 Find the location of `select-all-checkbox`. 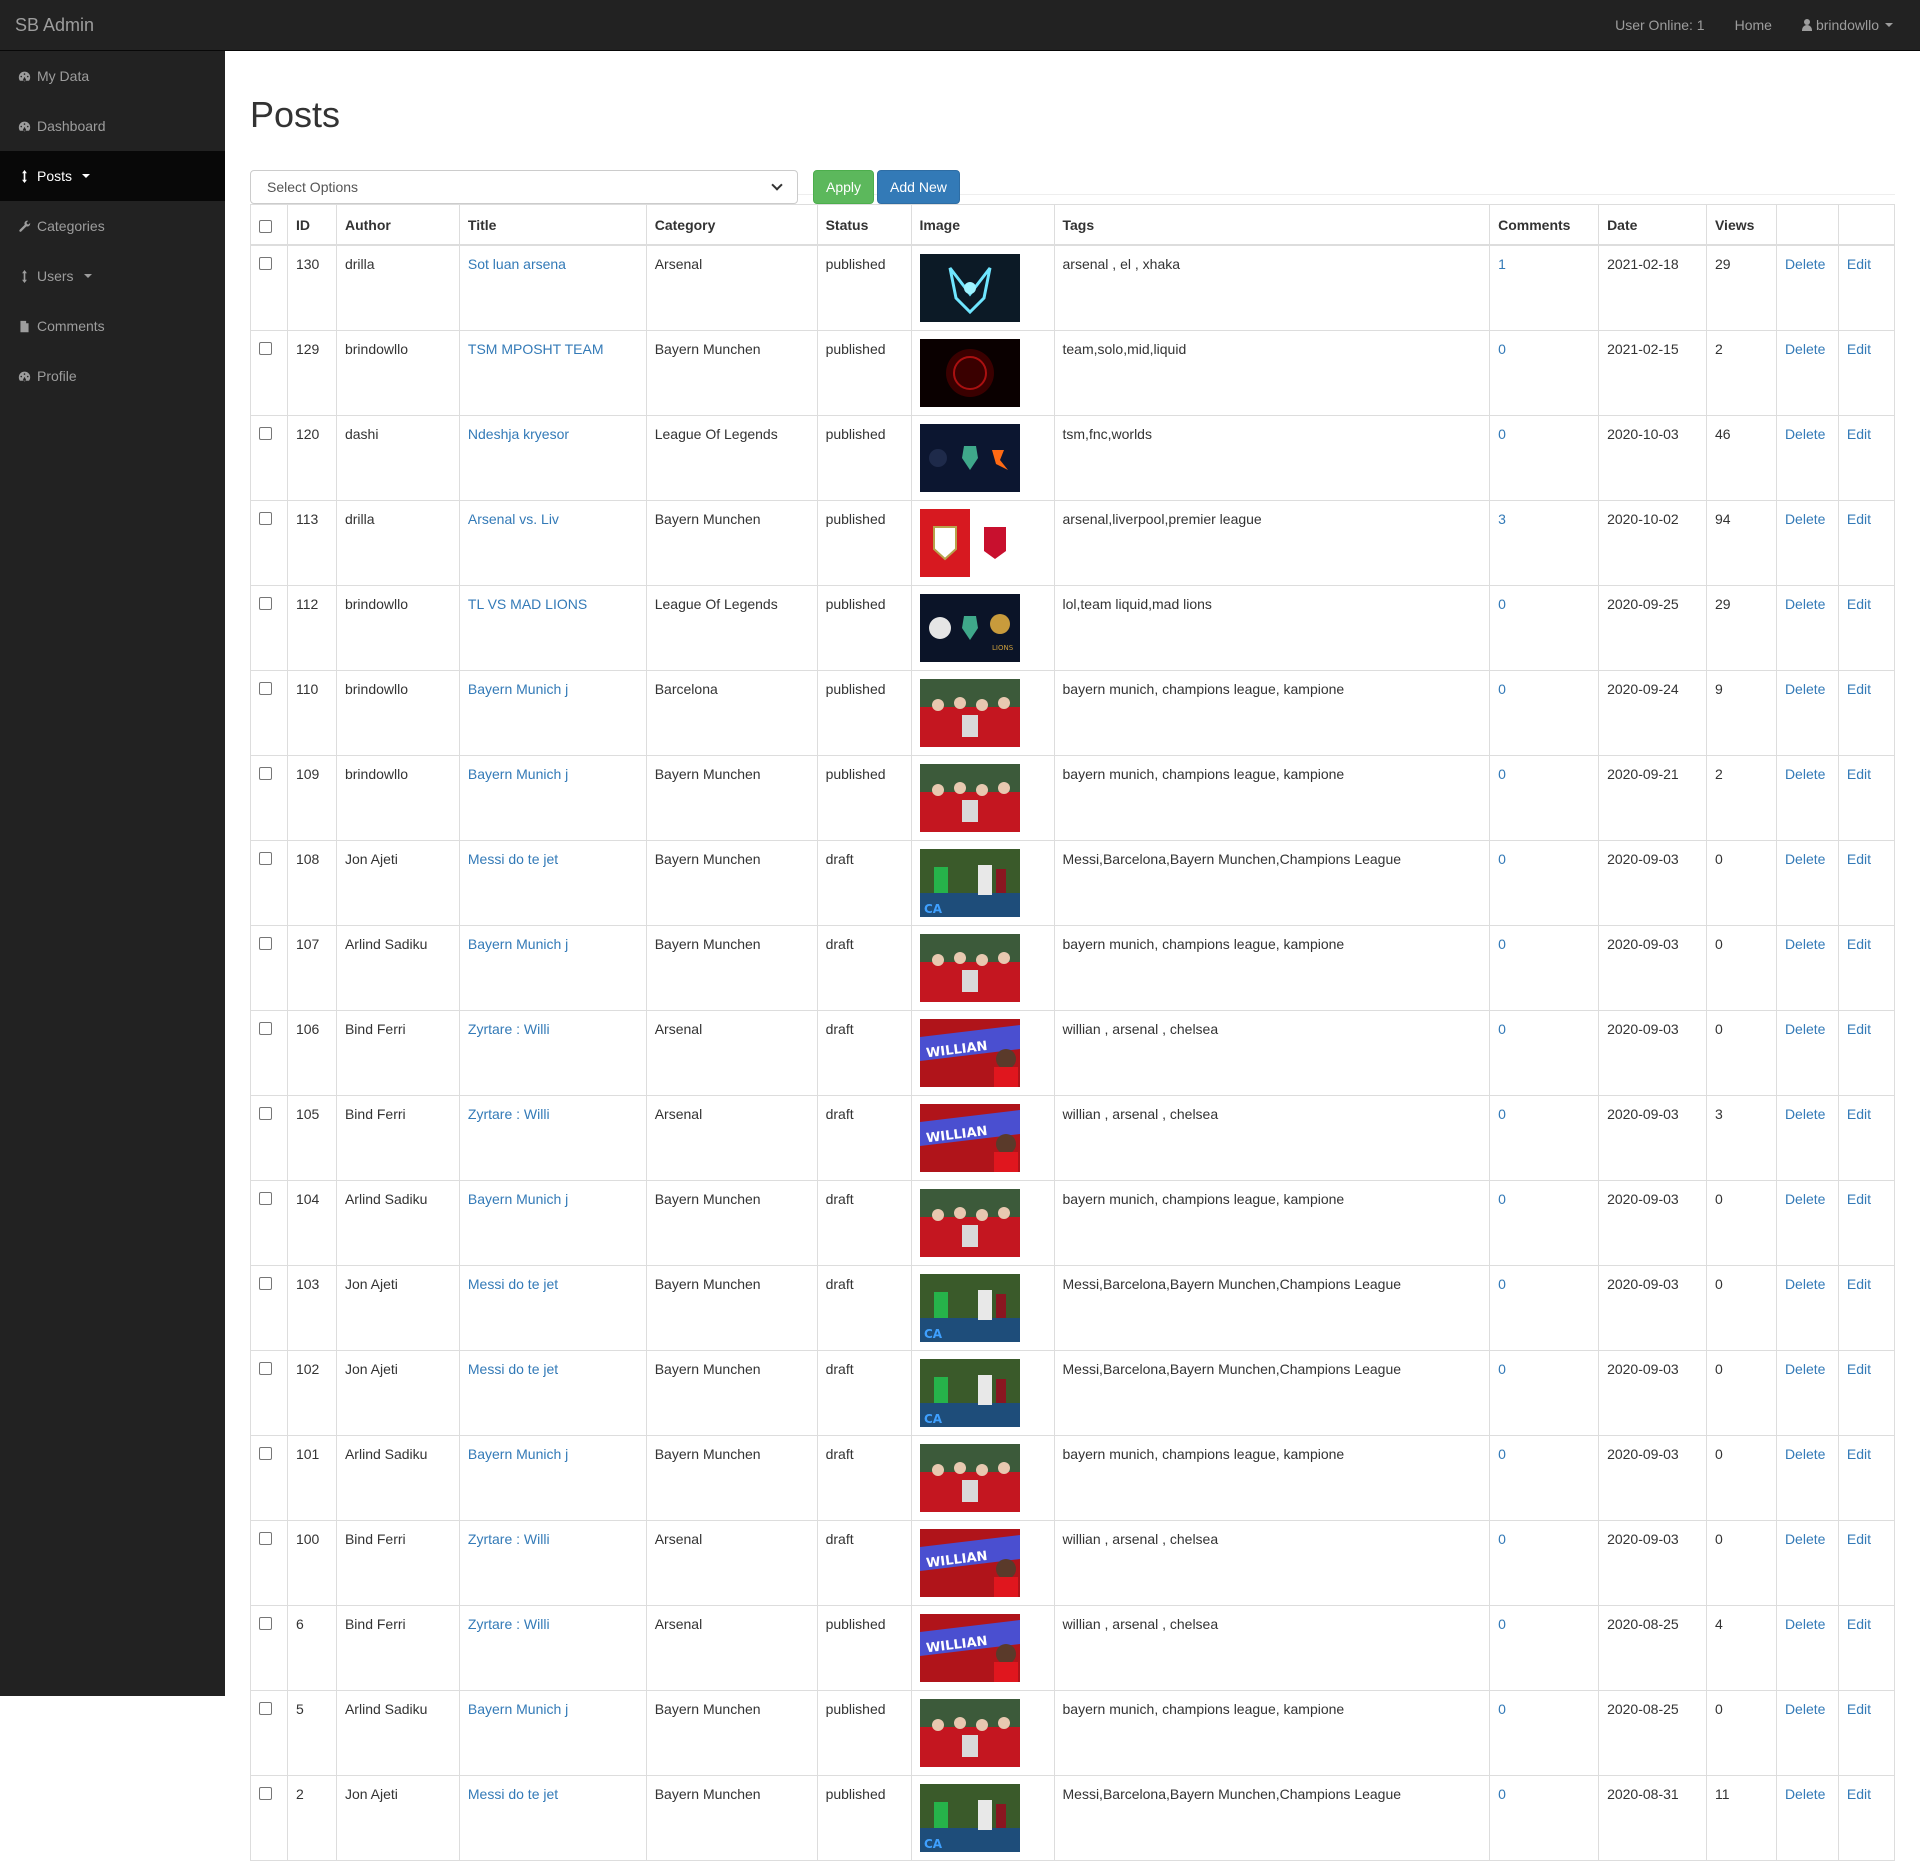

select-all-checkbox is located at coordinates (265, 226).